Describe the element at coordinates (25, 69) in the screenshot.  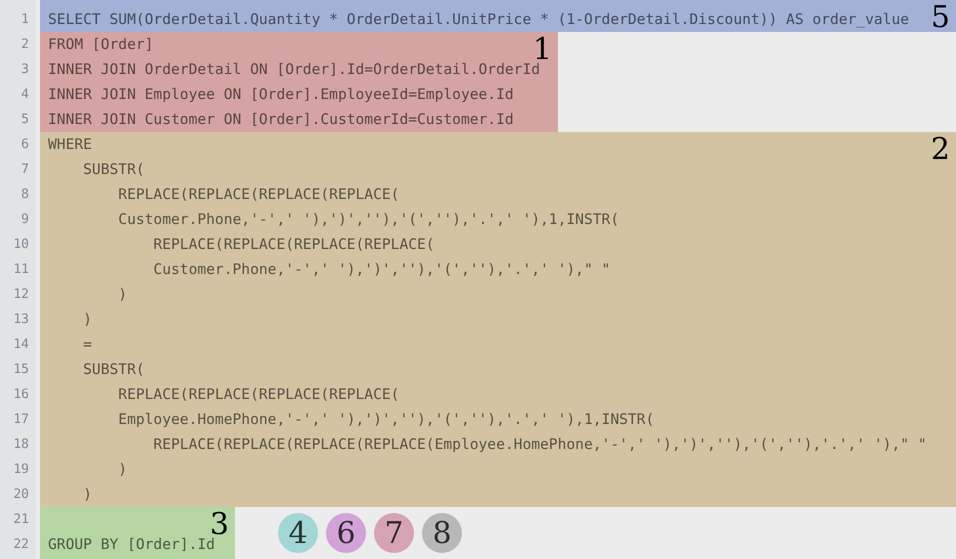
I see `line-number: 3` at that location.